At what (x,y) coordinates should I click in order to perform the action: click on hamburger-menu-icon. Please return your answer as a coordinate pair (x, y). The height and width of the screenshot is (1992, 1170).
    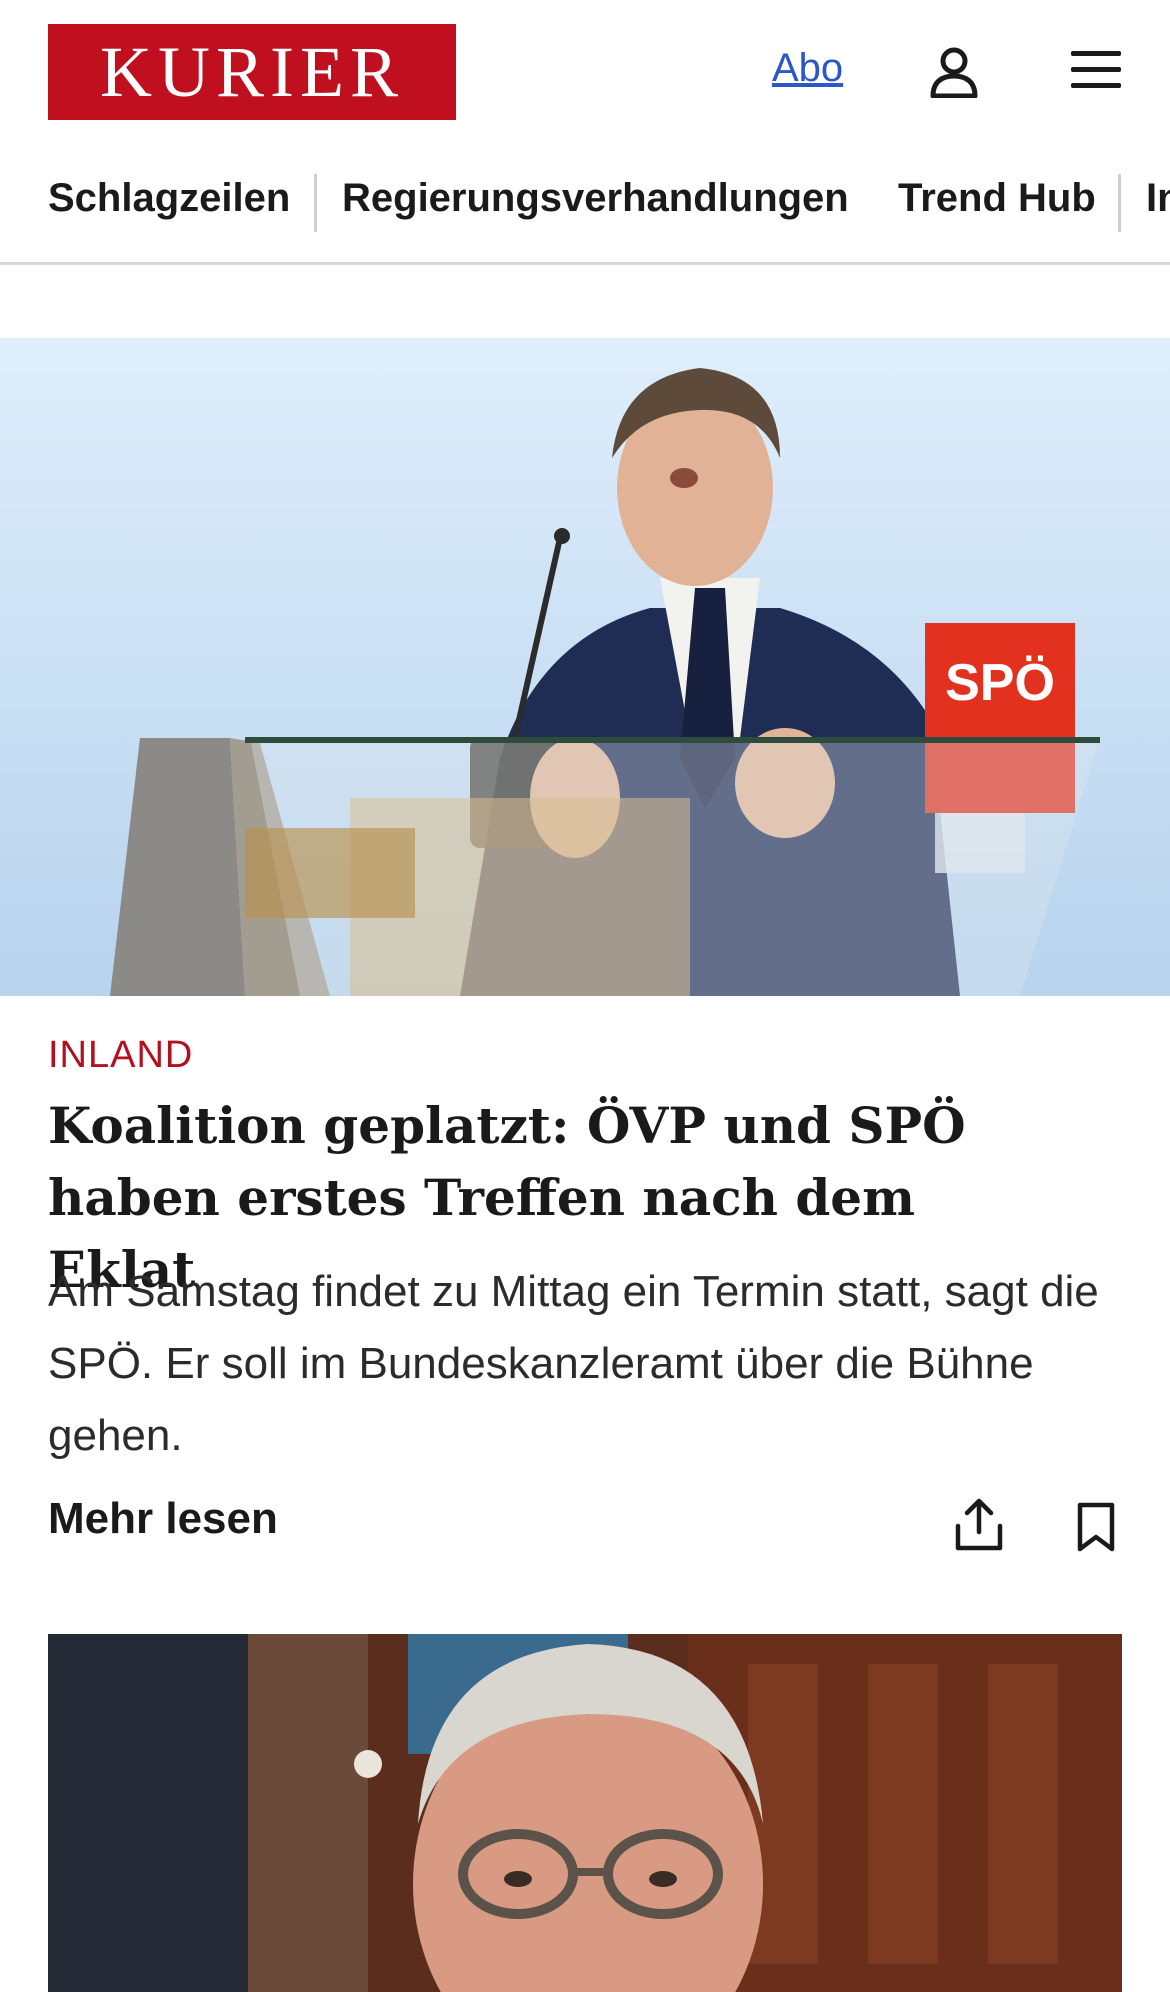
    Looking at the image, I should click on (1096, 70).